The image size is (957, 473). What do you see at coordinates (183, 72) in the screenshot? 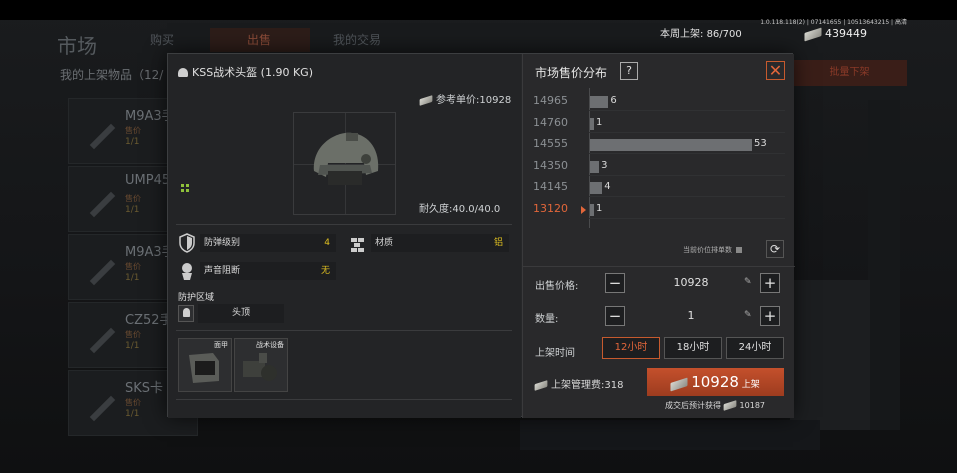
I see `helmet-icon` at bounding box center [183, 72].